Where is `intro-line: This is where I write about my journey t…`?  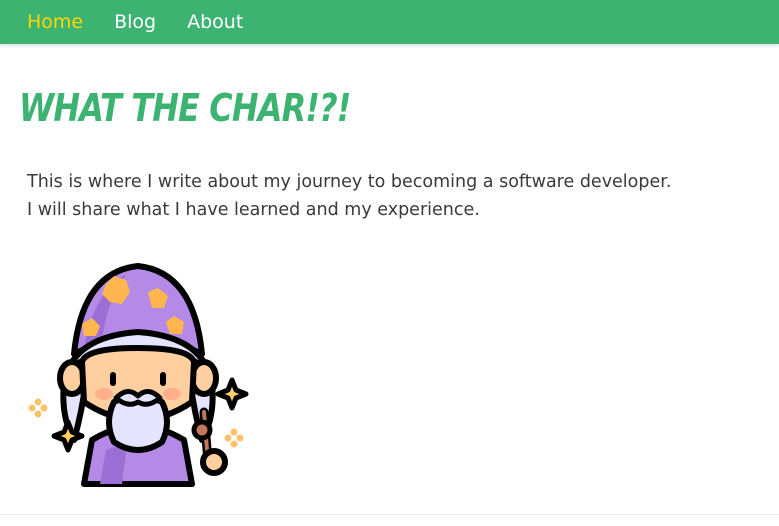 intro-line: This is where I write about my journey t… is located at coordinates (349, 182).